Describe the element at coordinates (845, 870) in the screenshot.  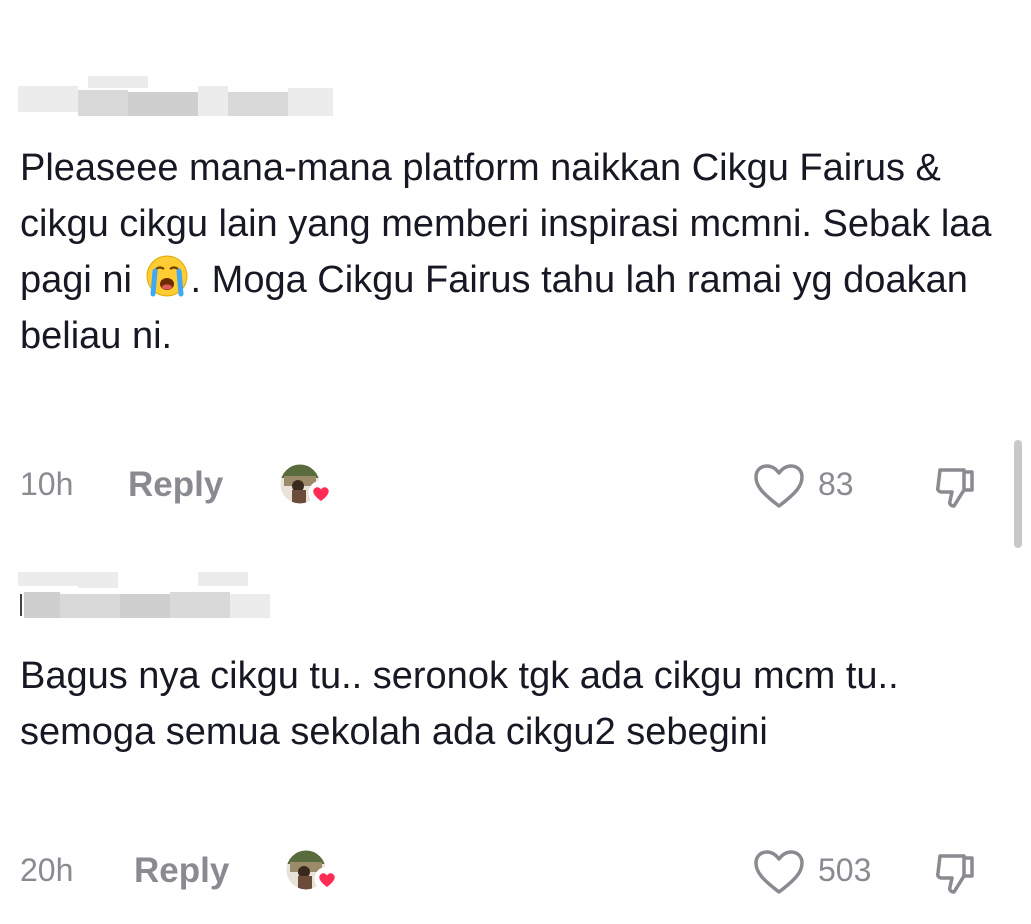
I see `like-count: 503` at that location.